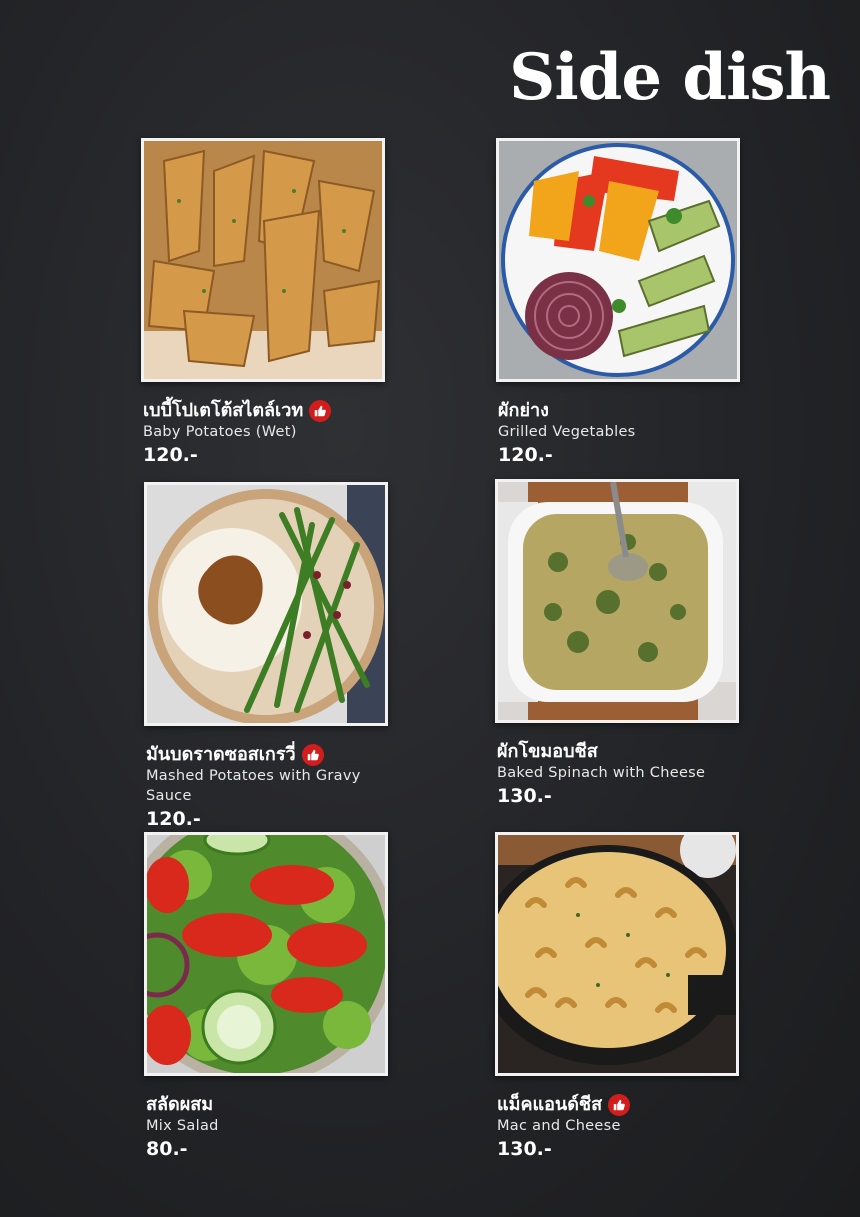  What do you see at coordinates (559, 1126) in the screenshot?
I see `item-english-name: Mac and Cheese` at bounding box center [559, 1126].